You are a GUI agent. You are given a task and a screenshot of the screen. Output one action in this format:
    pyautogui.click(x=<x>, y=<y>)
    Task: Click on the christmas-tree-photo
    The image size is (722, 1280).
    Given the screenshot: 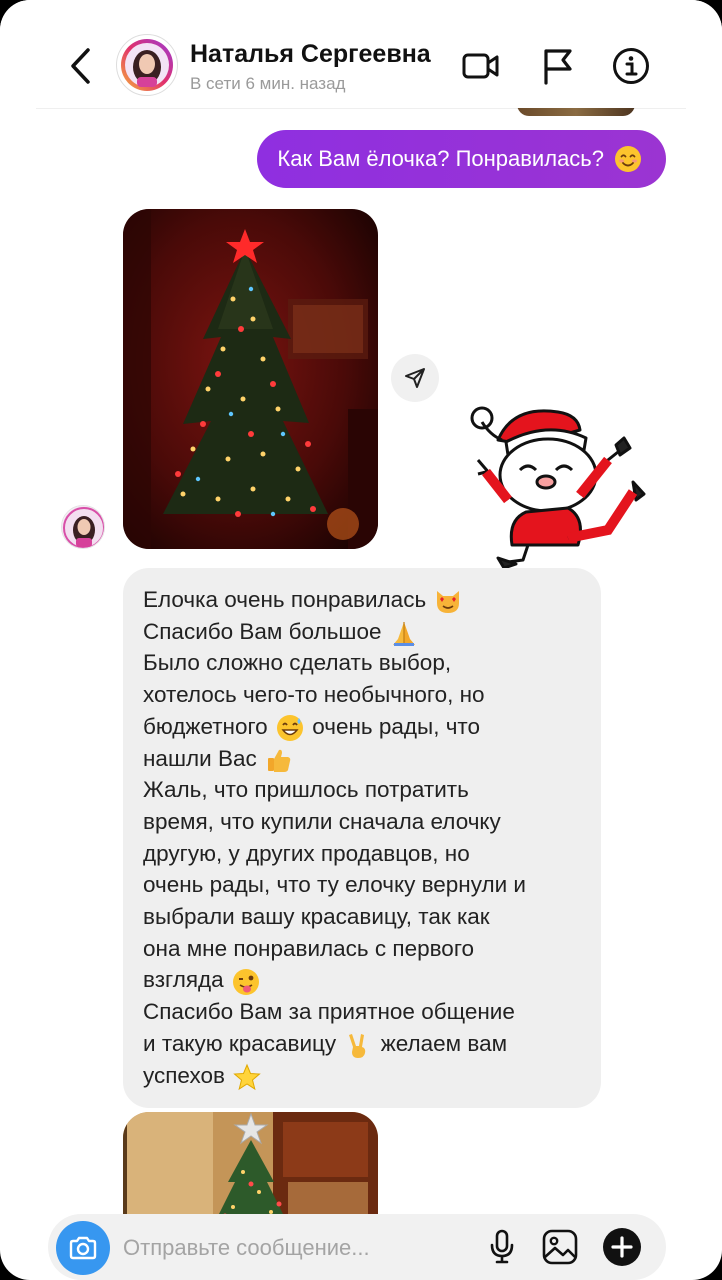 What is the action you would take?
    pyautogui.click(x=250, y=379)
    